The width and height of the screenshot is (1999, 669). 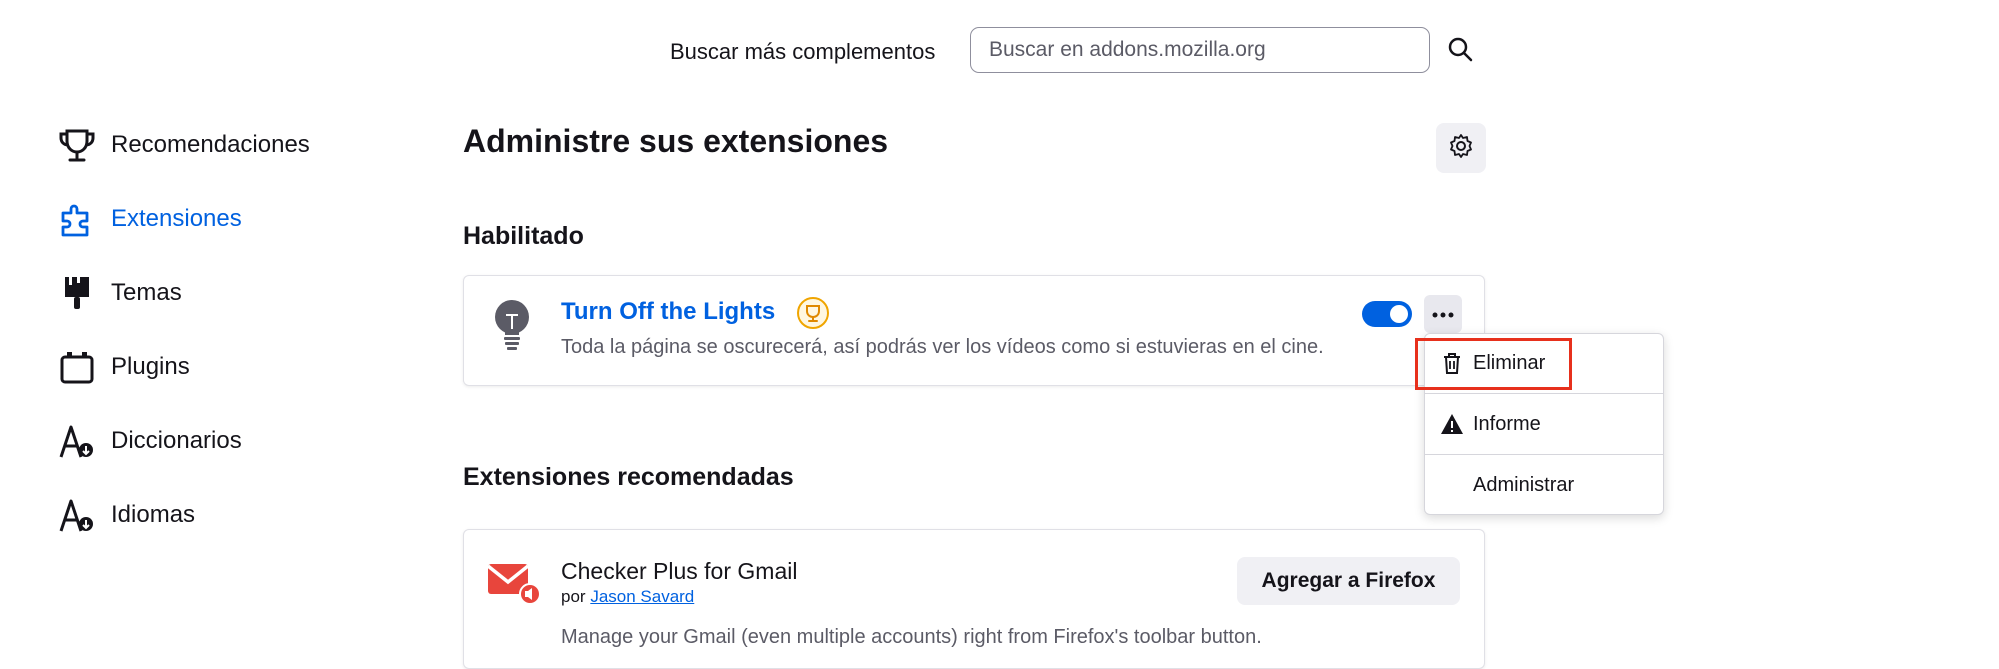 I want to click on extension-options-menu: Eliminar Informe Administrar, so click(x=1544, y=424).